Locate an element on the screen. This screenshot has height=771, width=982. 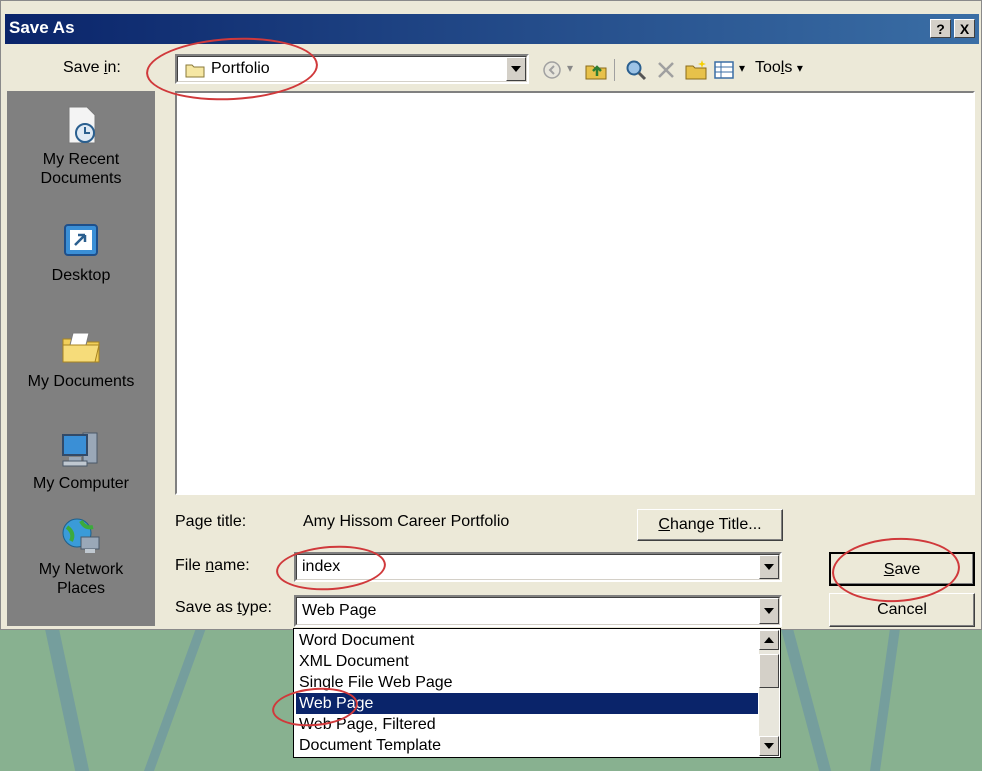
desktop-icon is located at coordinates (81, 240).